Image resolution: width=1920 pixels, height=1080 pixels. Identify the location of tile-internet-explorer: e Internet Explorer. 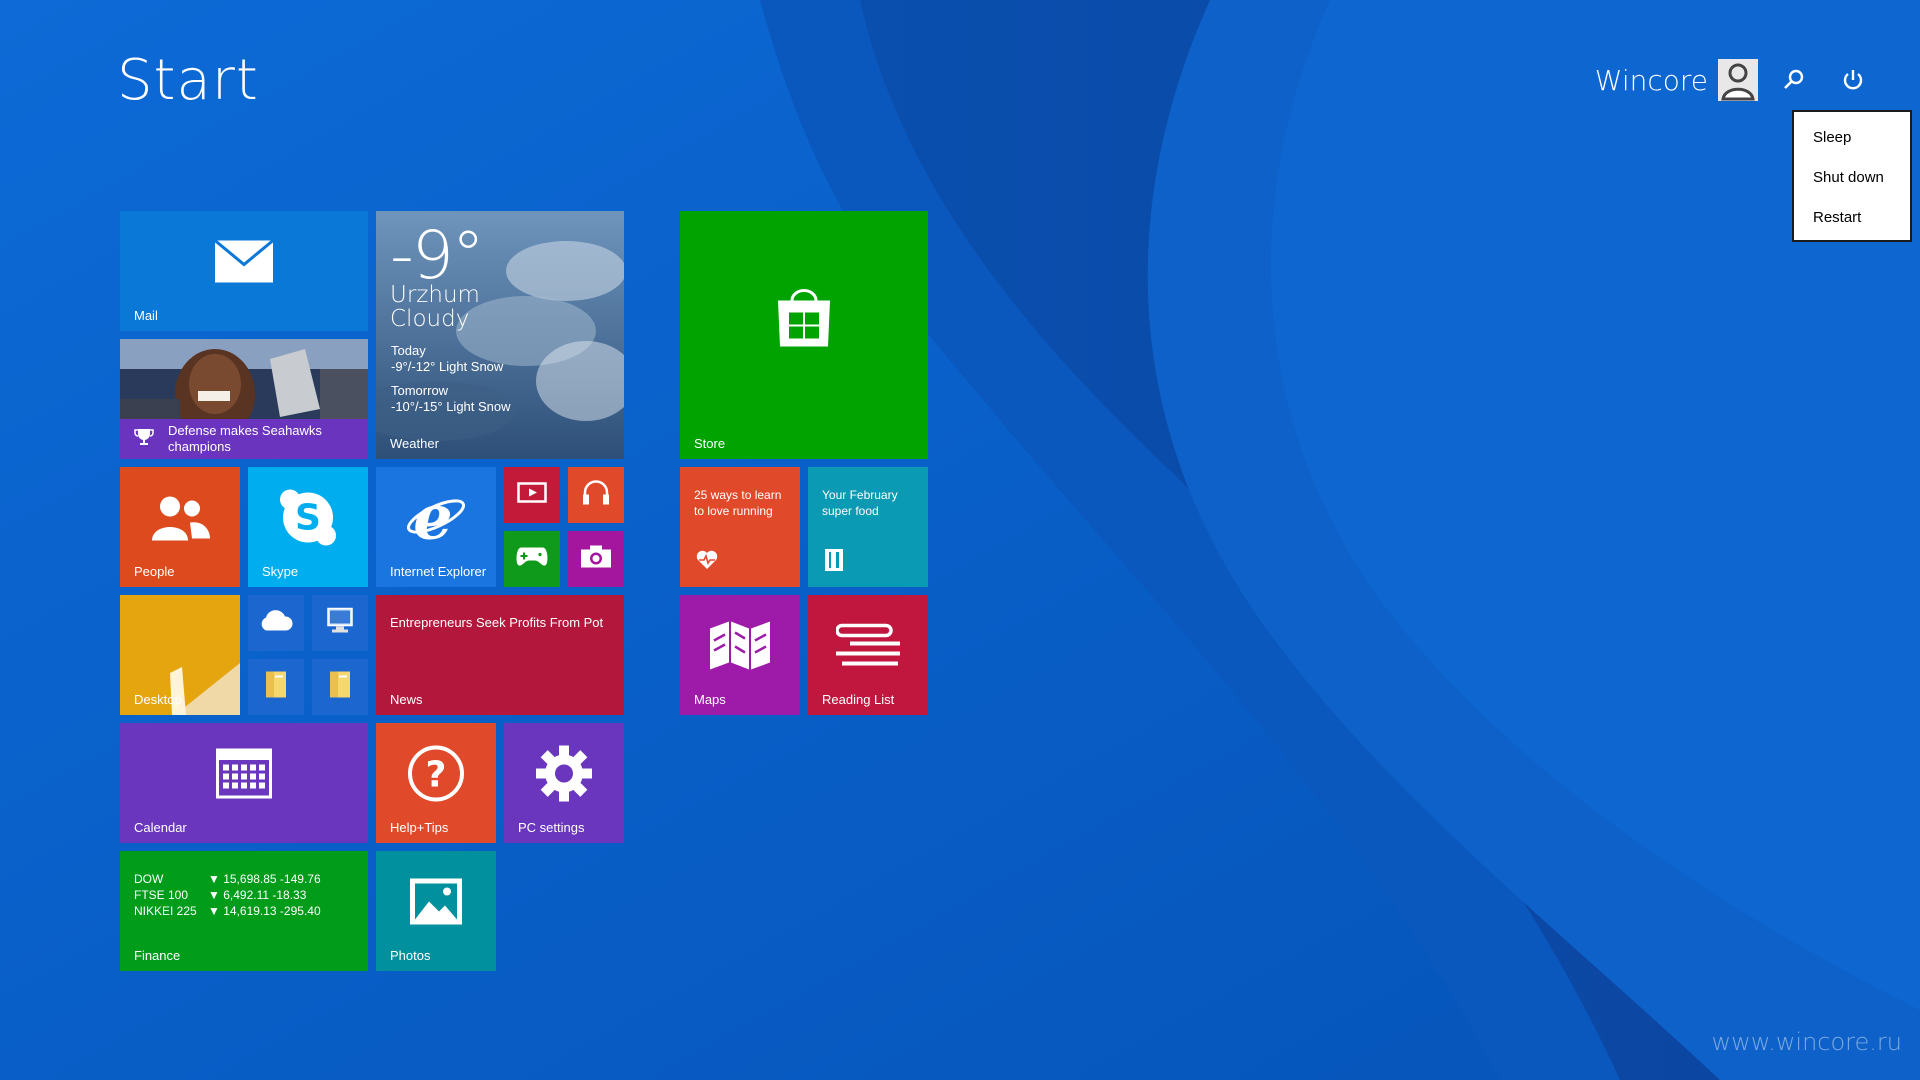
(436, 527).